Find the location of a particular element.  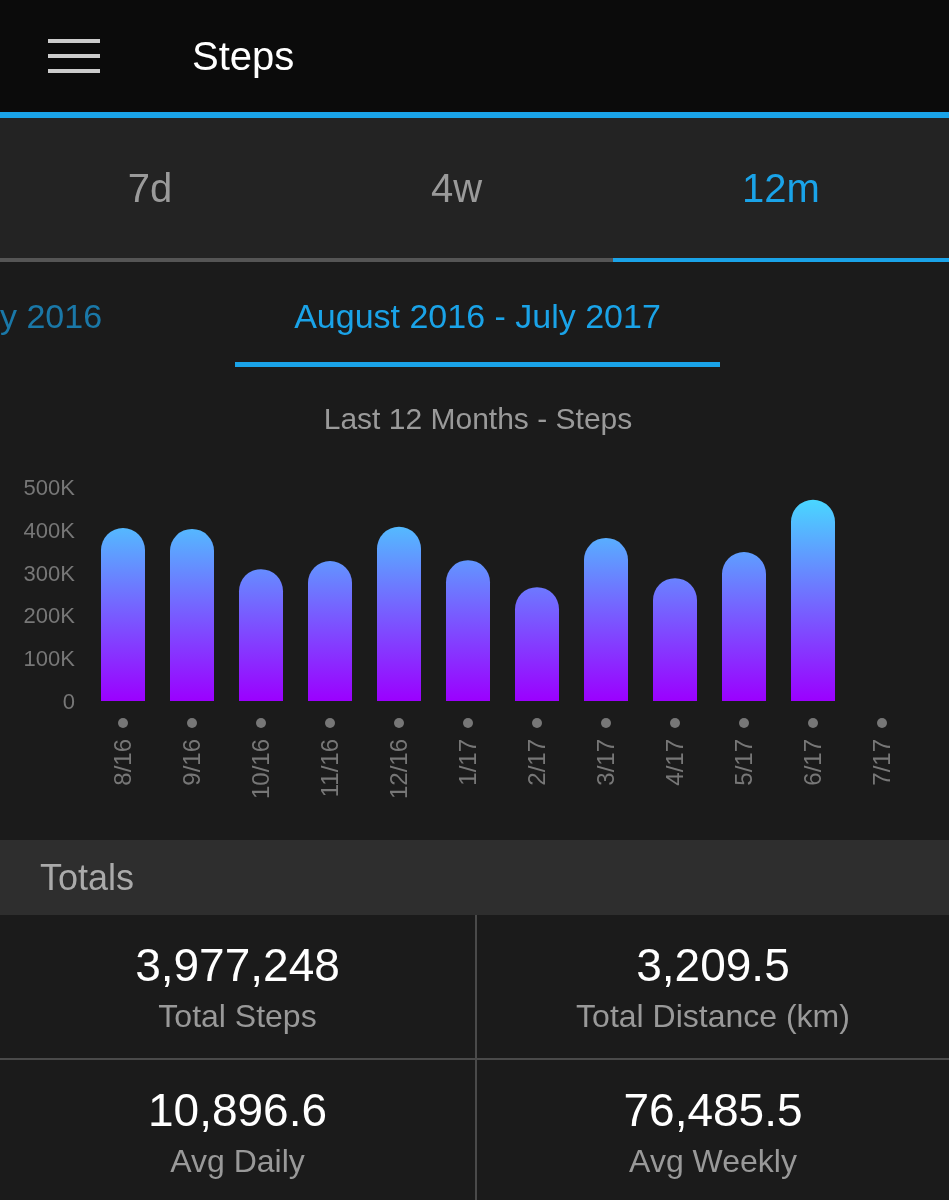

x-axis-label: 6/17 is located at coordinates (812, 762).